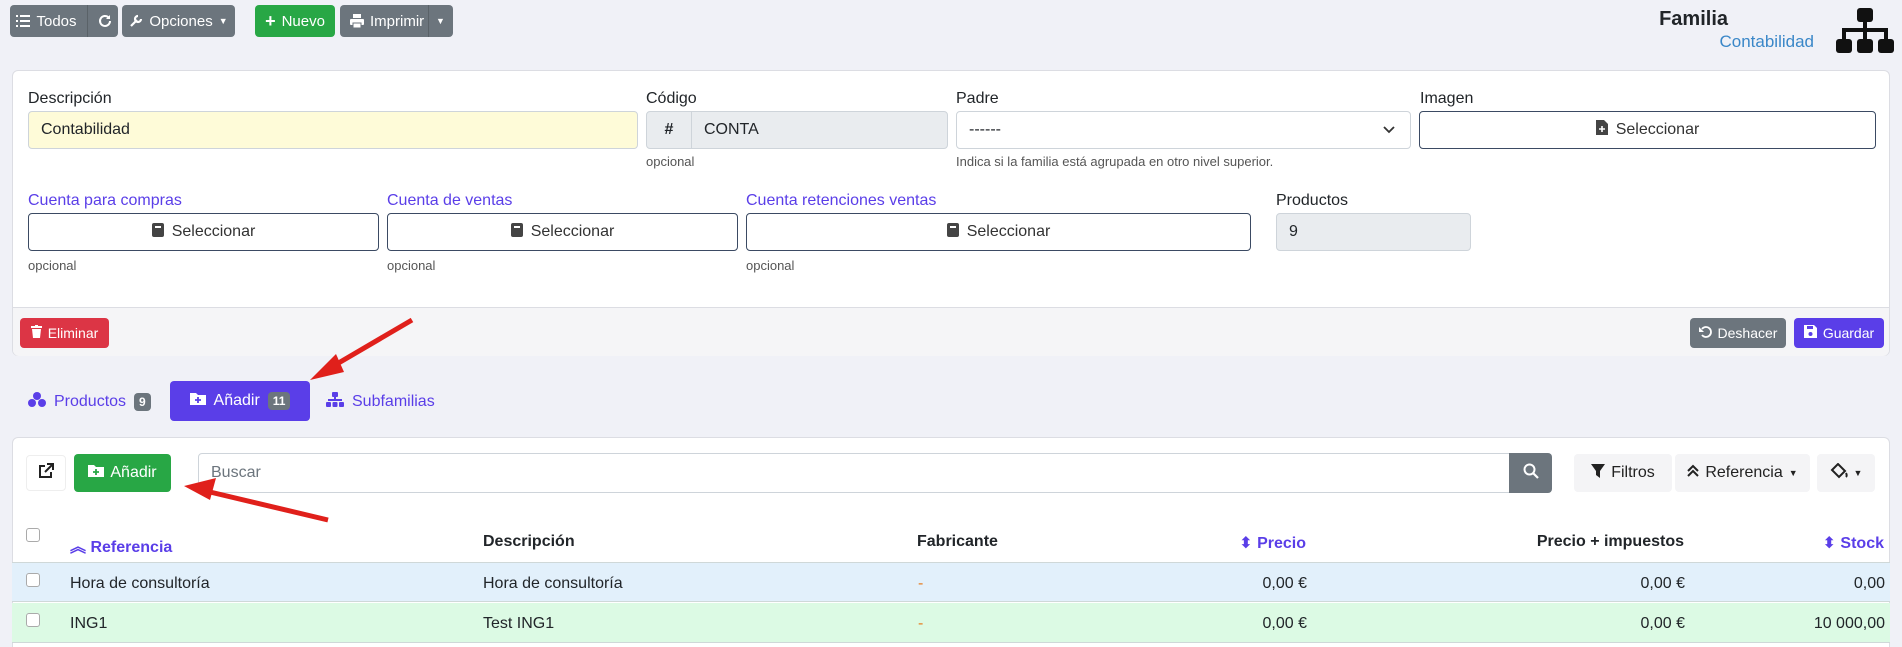  What do you see at coordinates (362, 348) in the screenshot?
I see `arrow-to-tab-anadir` at bounding box center [362, 348].